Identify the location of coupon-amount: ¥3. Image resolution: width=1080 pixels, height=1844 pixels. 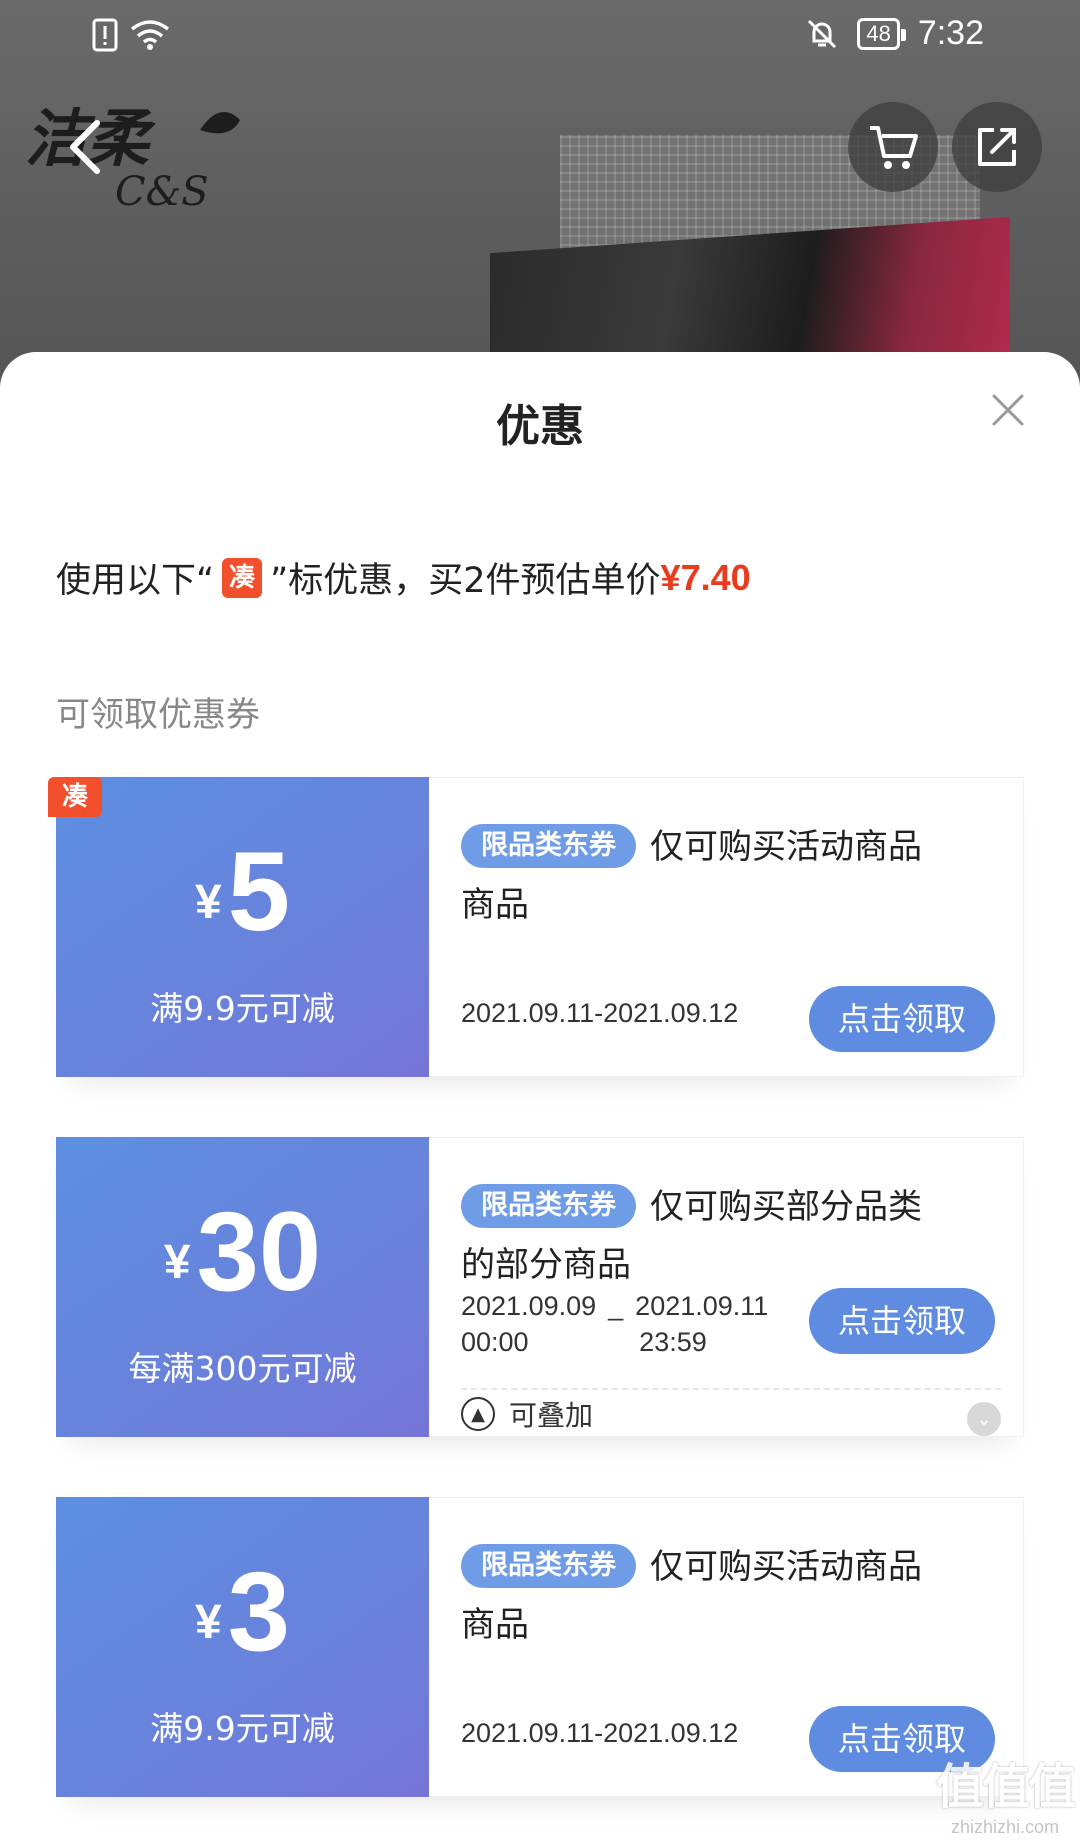
(242, 1612).